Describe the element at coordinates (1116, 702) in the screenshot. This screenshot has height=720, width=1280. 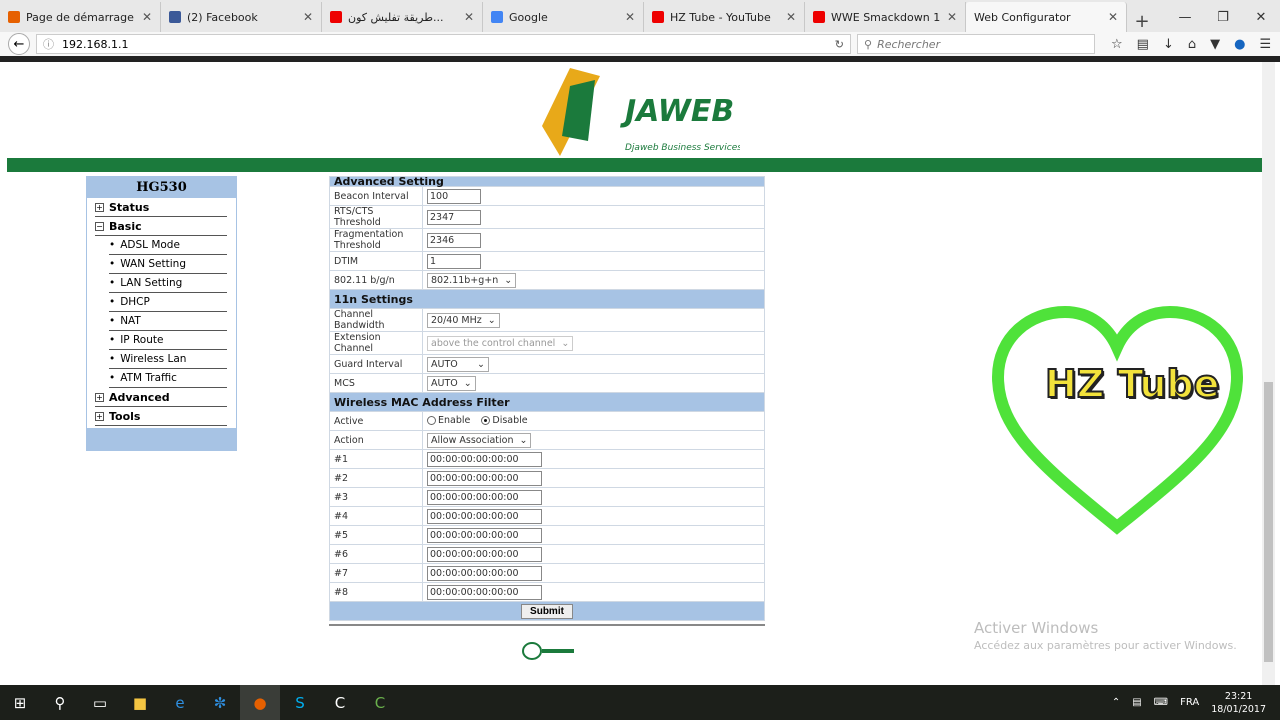
I see `chevron-up-icon: ⌃` at that location.